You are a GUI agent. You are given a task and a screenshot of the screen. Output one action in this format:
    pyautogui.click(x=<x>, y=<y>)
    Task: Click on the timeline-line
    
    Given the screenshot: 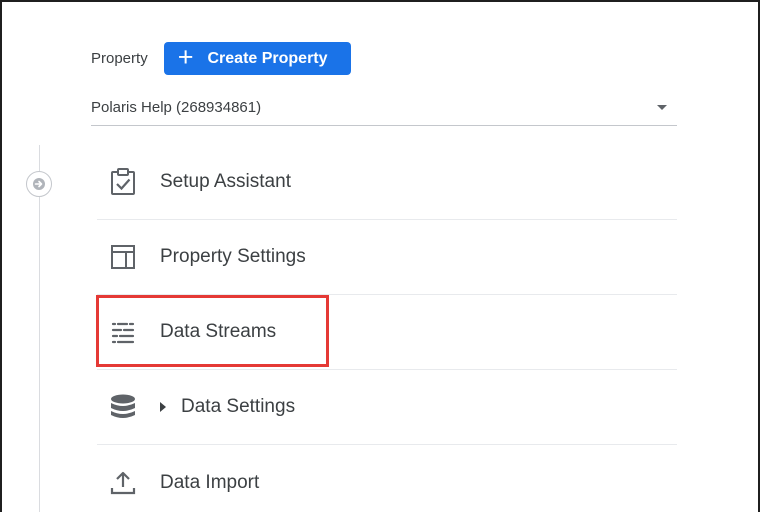 What is the action you would take?
    pyautogui.click(x=39, y=328)
    